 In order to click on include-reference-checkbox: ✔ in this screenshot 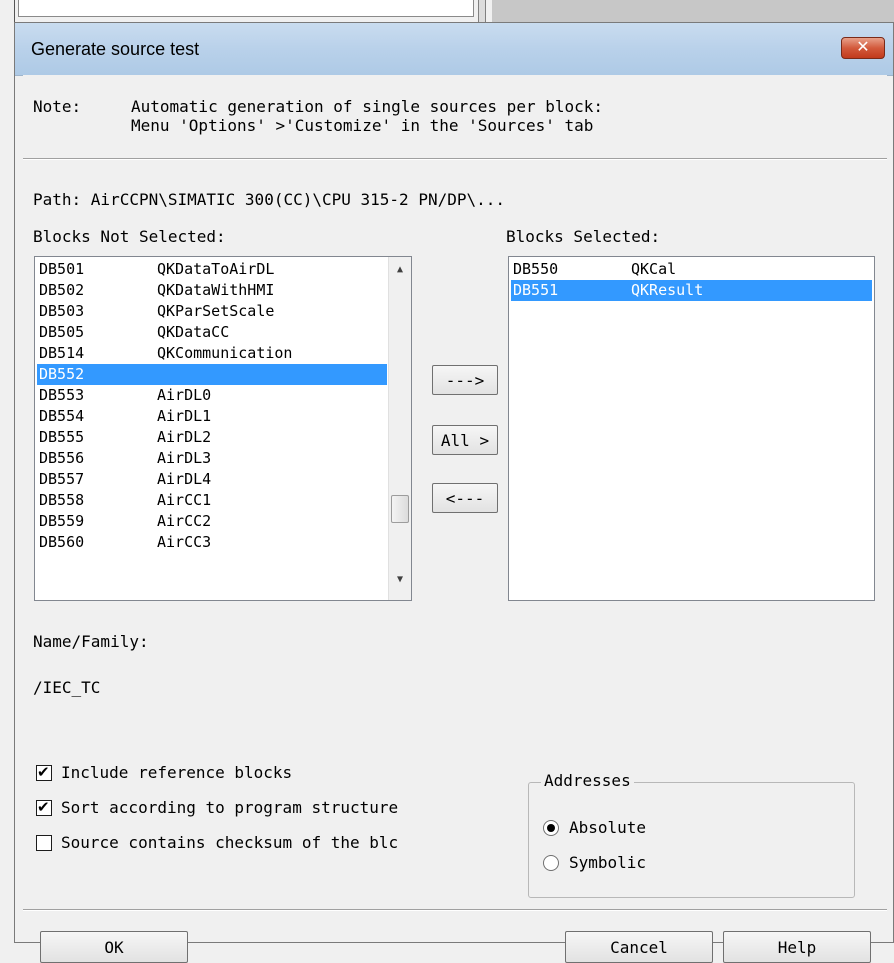, I will do `click(44, 772)`.